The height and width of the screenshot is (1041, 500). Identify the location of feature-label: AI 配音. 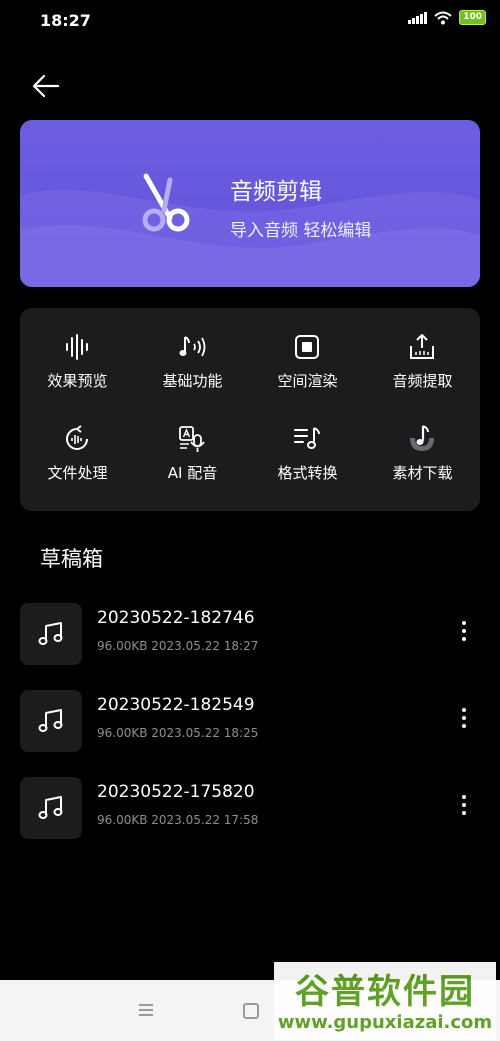
(192, 473).